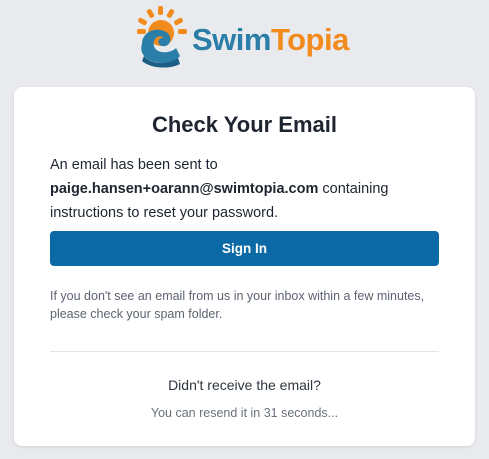 Image resolution: width=489 pixels, height=459 pixels. I want to click on brand-name: SwimTopia, so click(270, 40).